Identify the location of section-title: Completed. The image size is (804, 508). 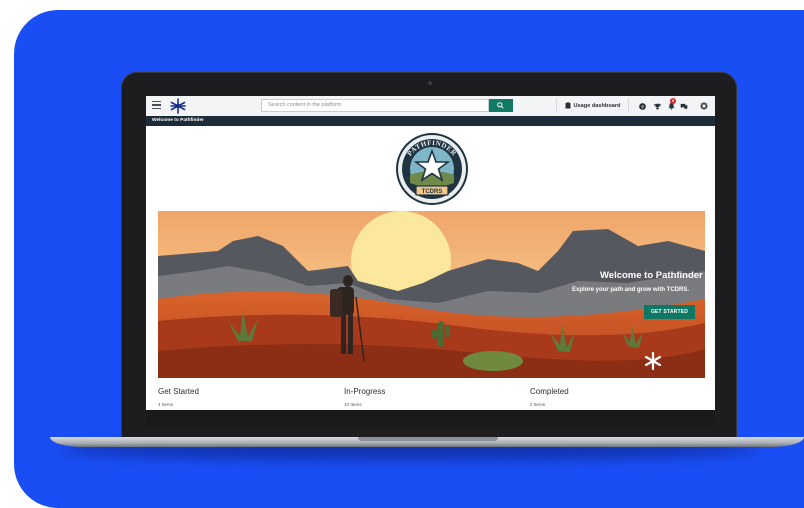
(549, 391).